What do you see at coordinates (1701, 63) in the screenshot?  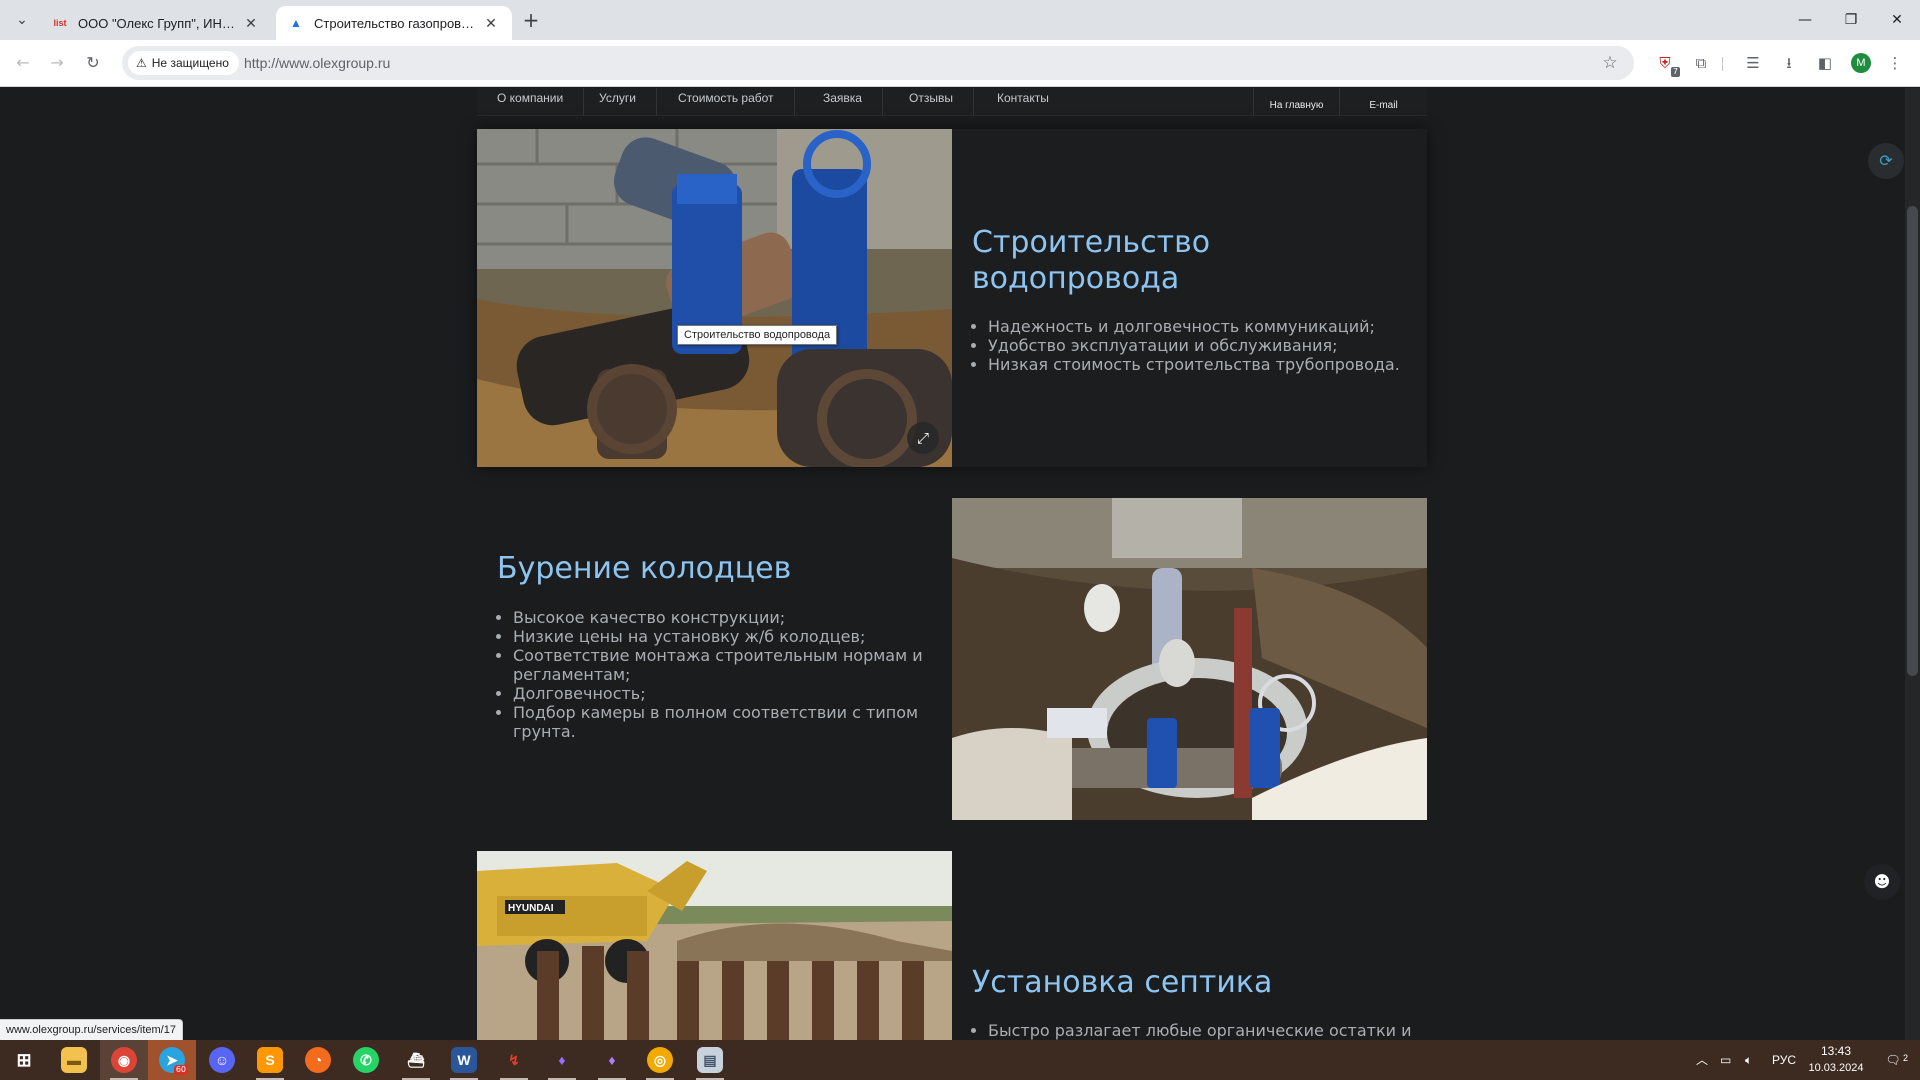 I see `extensions-puzzle-icon: ⧉` at bounding box center [1701, 63].